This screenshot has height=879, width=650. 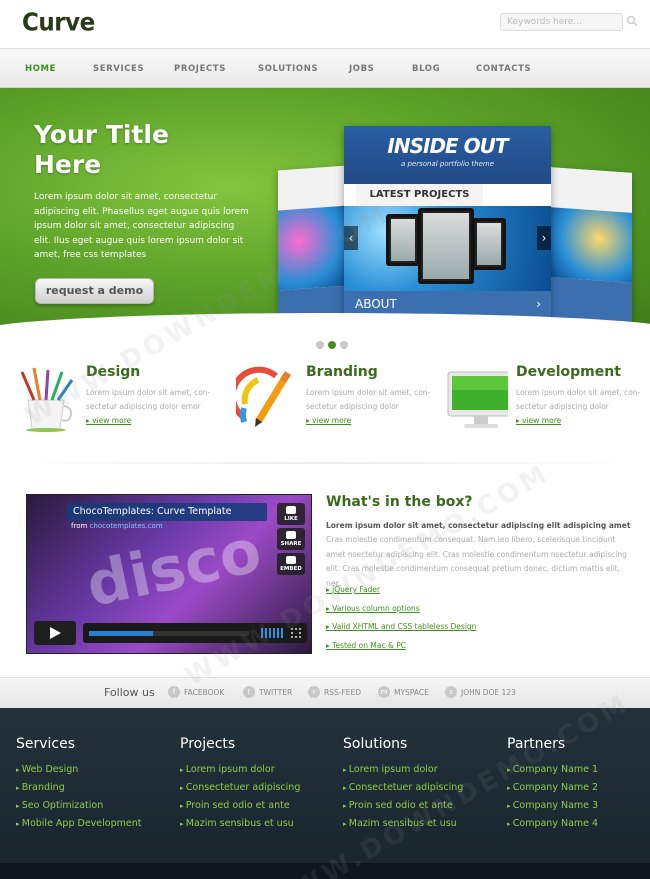 I want to click on footer-bottom-bar, so click(x=325, y=871).